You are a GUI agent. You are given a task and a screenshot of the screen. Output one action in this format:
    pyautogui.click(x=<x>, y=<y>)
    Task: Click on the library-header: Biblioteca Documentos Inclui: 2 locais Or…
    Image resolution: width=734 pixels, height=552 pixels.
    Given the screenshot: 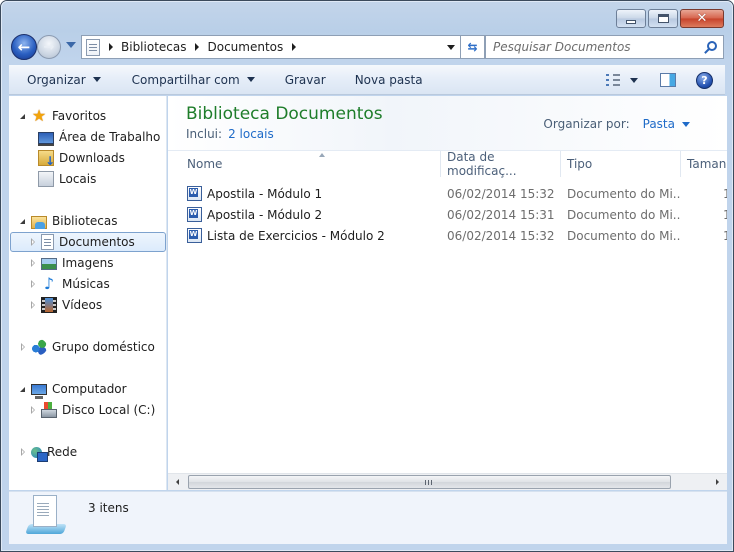 What is the action you would take?
    pyautogui.click(x=447, y=123)
    